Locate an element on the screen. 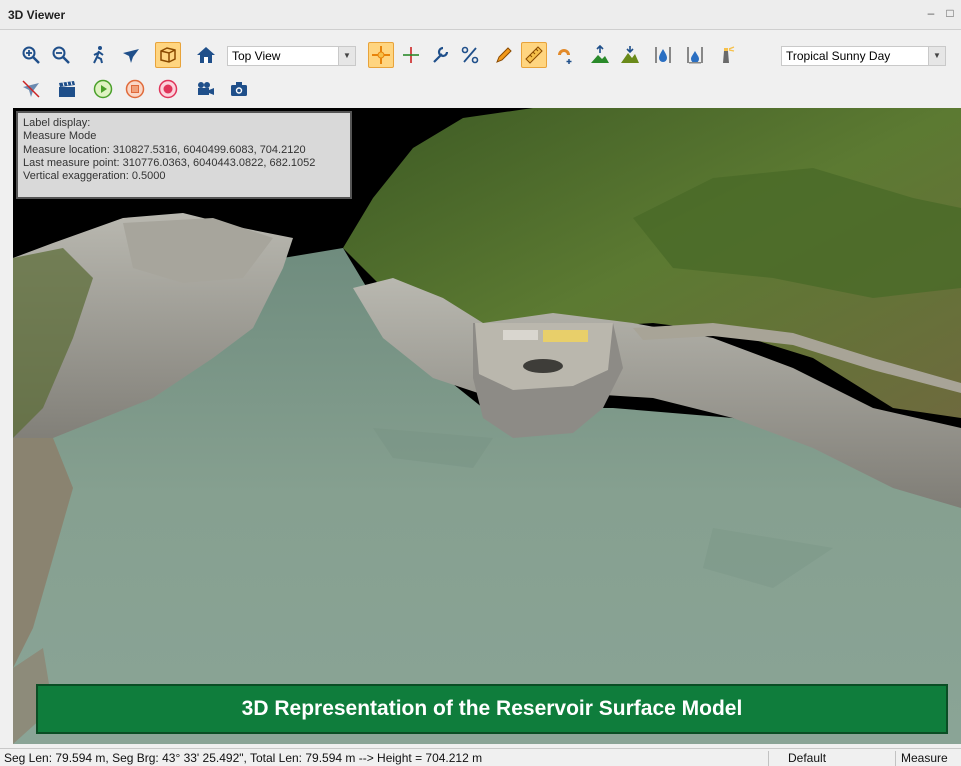  3d-box-icon is located at coordinates (168, 55).